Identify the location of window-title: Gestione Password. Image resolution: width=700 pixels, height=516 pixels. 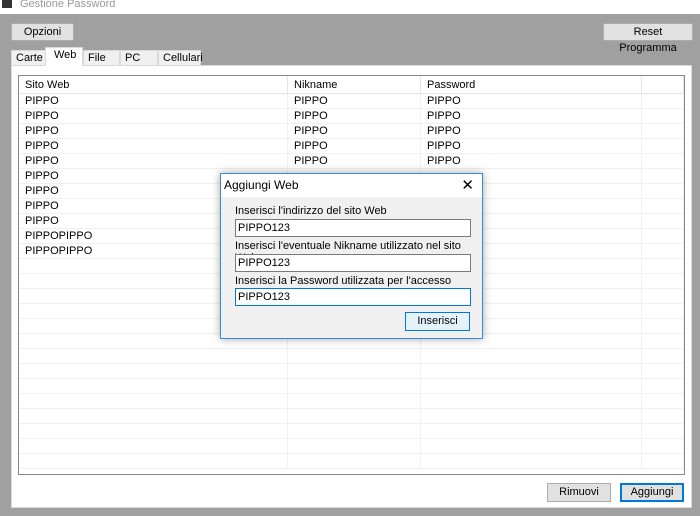
(68, 5).